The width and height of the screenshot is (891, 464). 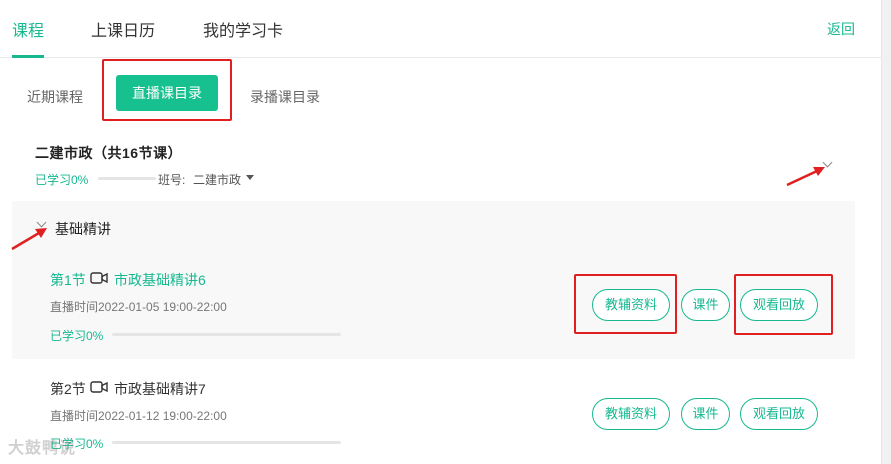 What do you see at coordinates (172, 180) in the screenshot?
I see `class-number-label: 班号:` at bounding box center [172, 180].